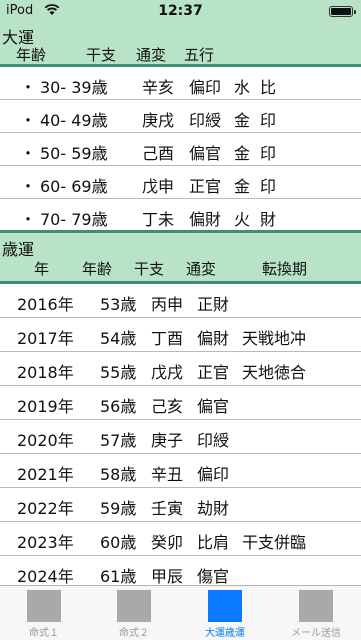 The height and width of the screenshot is (640, 361). What do you see at coordinates (74, 219) in the screenshot?
I see `row-age: 70- 79歳` at bounding box center [74, 219].